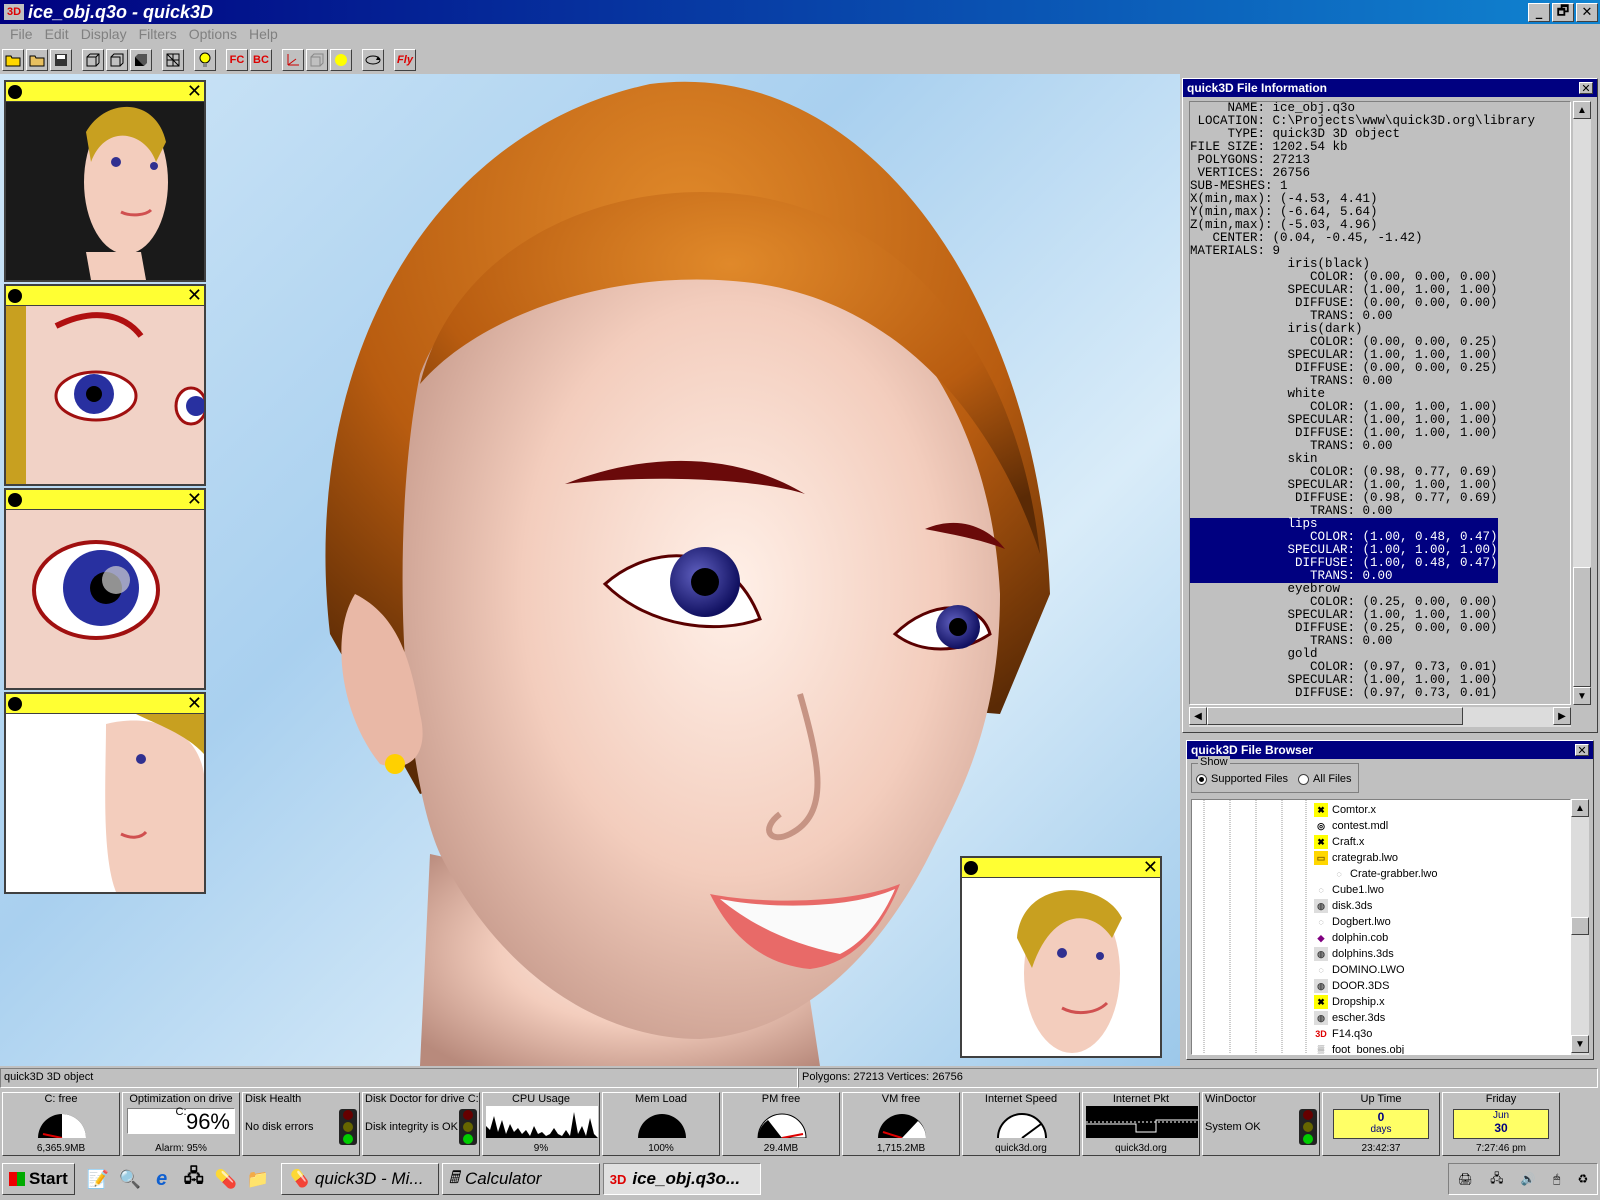  What do you see at coordinates (61, 60) in the screenshot?
I see `save-icon` at bounding box center [61, 60].